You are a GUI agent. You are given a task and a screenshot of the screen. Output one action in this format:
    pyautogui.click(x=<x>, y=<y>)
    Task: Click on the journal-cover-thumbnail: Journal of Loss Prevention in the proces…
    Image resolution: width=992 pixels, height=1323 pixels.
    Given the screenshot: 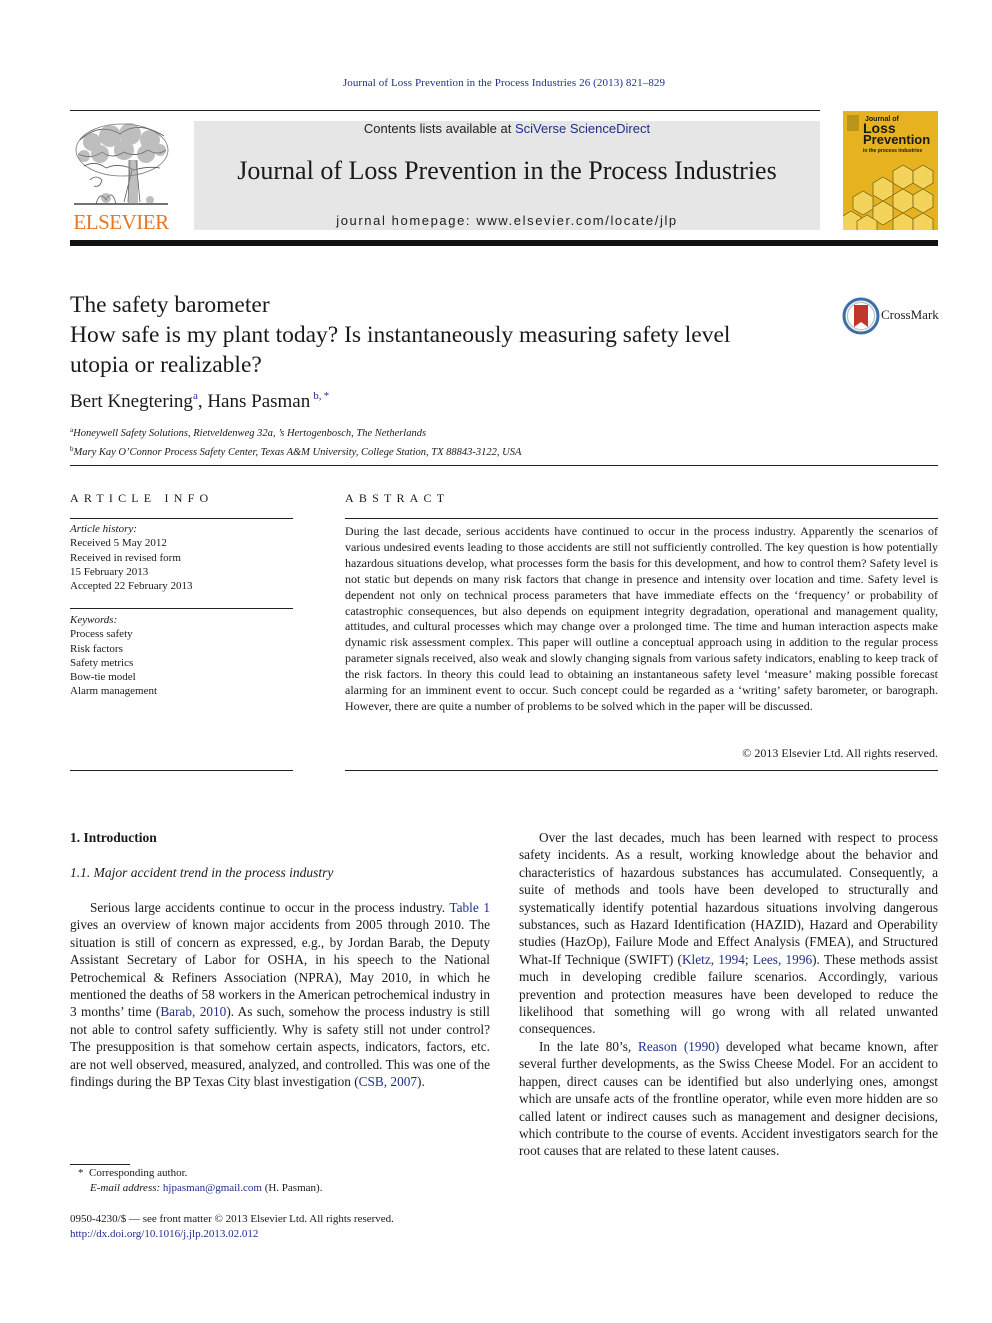 What is the action you would take?
    pyautogui.click(x=890, y=170)
    